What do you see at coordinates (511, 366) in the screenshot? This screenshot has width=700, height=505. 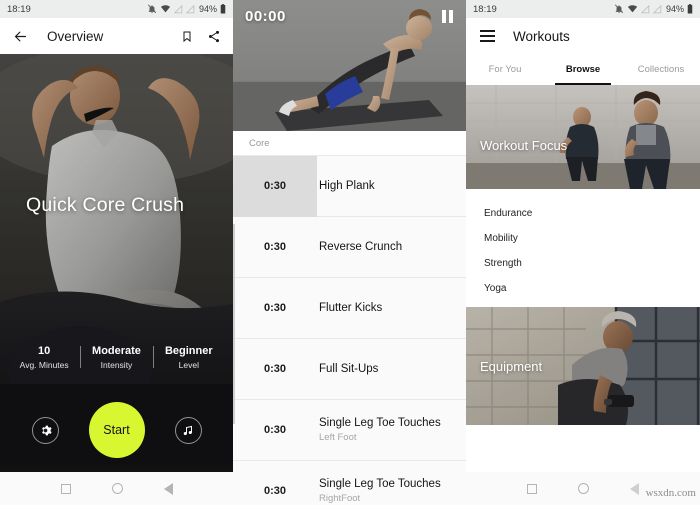 I see `equipment-label: Equipment` at bounding box center [511, 366].